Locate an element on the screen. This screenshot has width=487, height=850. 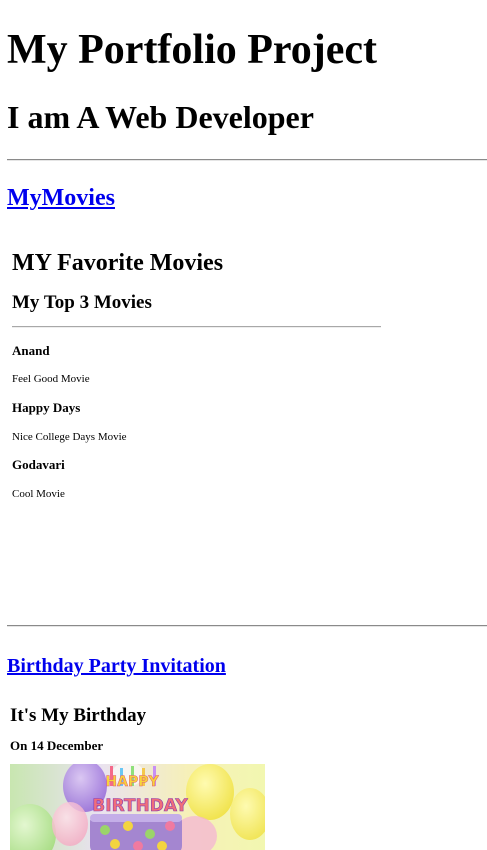
movie-description: Nice College Days Movie is located at coordinates (69, 437).